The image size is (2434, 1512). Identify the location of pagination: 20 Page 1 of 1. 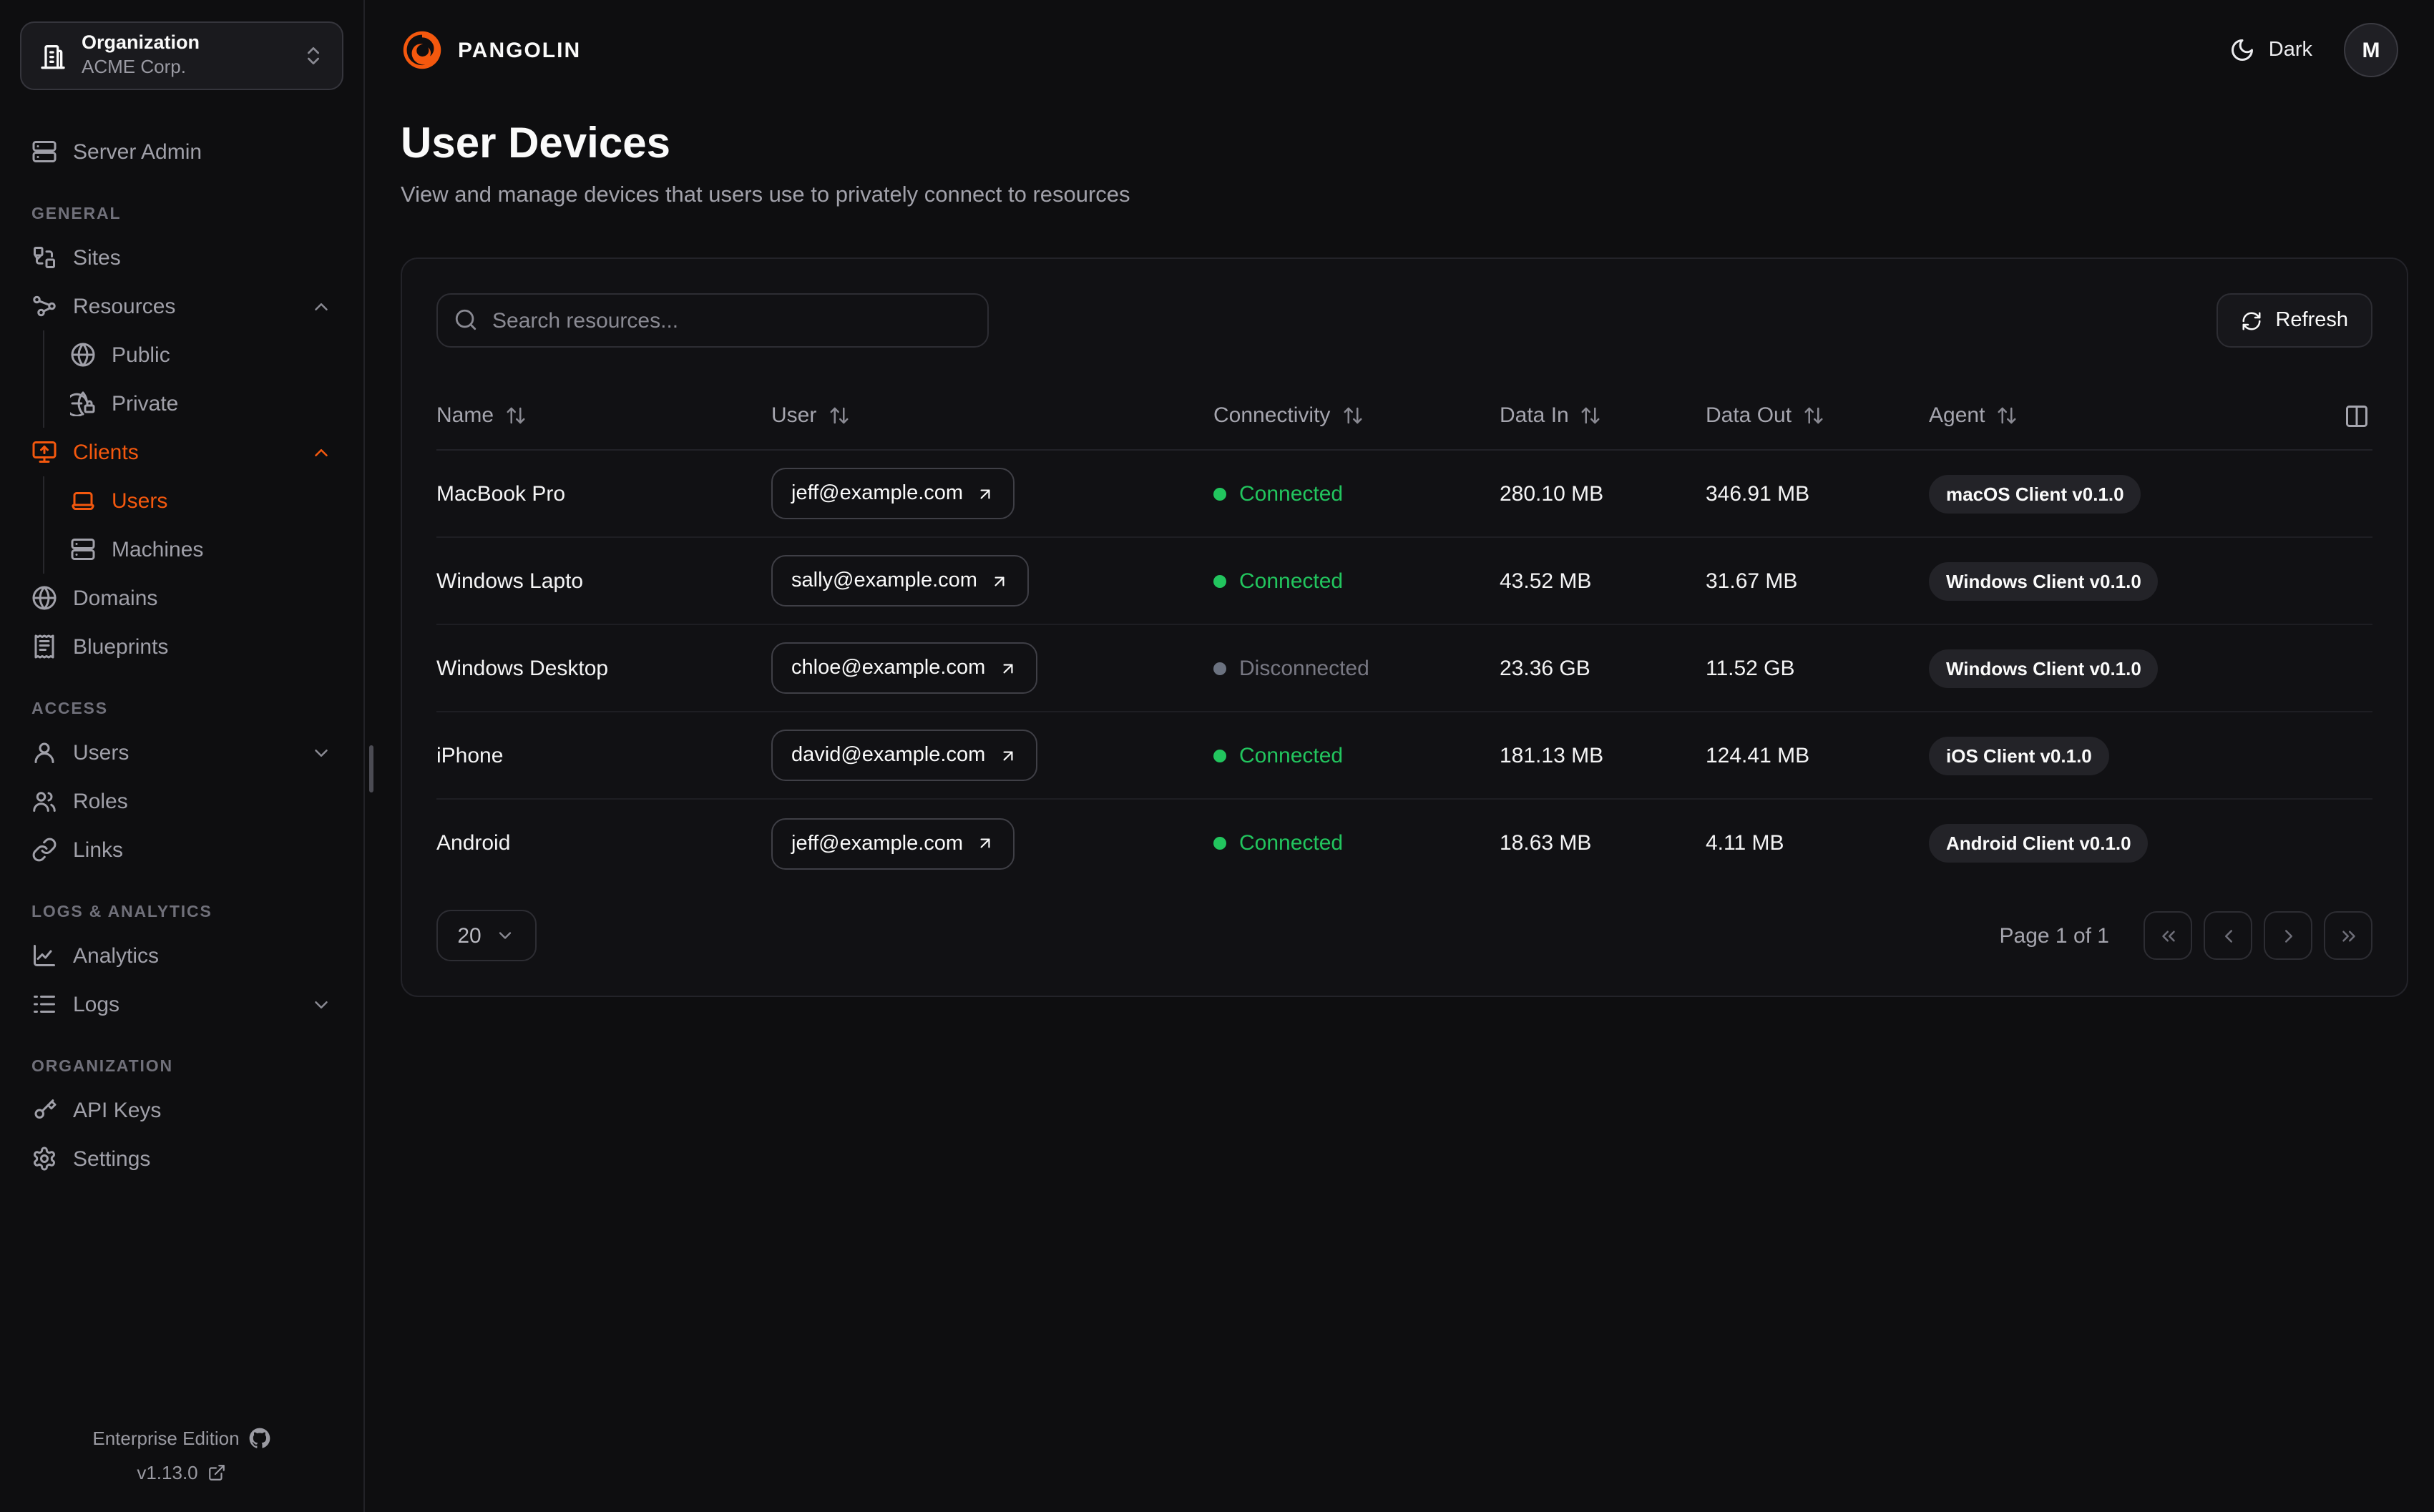
(1404, 935).